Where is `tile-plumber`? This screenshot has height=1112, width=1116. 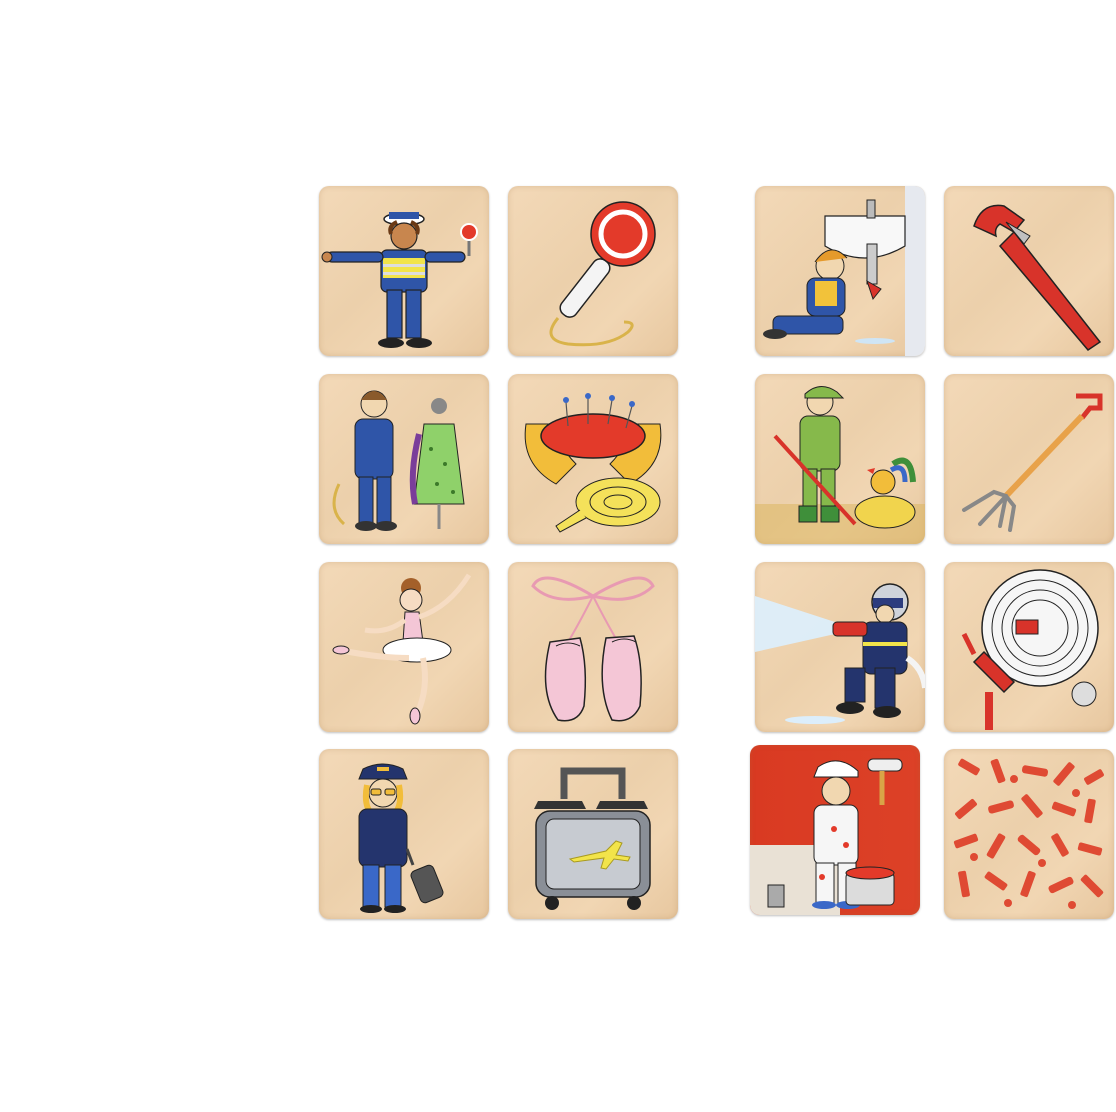 tile-plumber is located at coordinates (840, 271).